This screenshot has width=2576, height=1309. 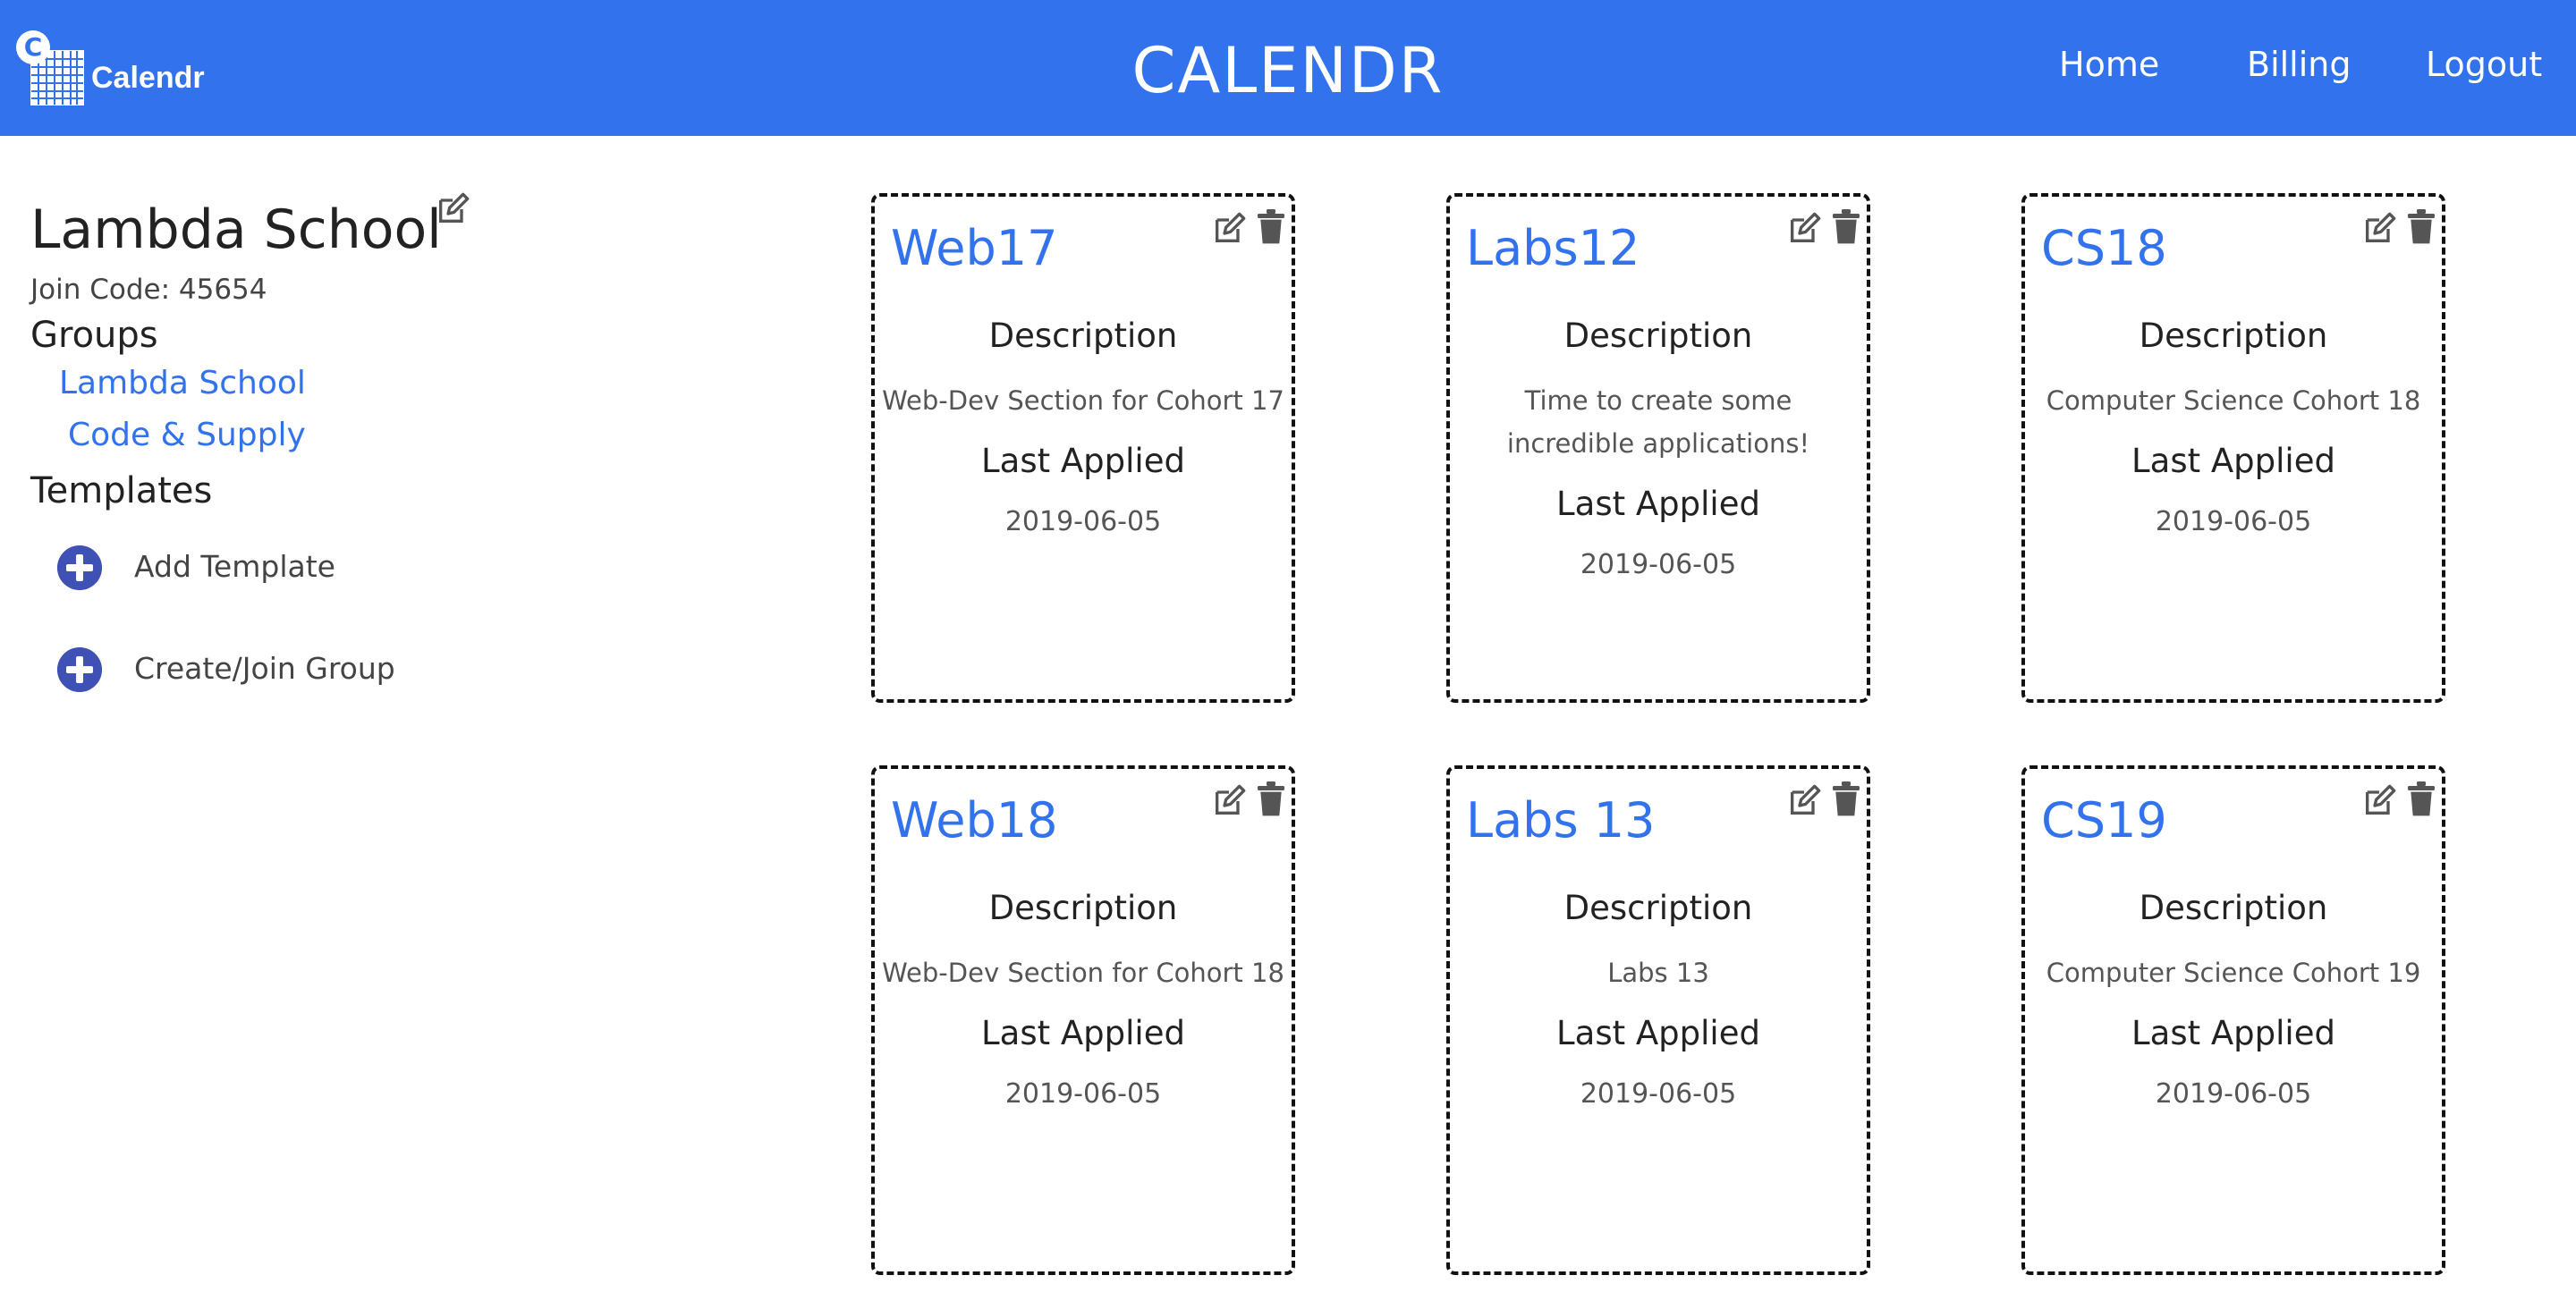 What do you see at coordinates (1083, 973) in the screenshot?
I see `card-description: Web-Dev Section for Cohort 18` at bounding box center [1083, 973].